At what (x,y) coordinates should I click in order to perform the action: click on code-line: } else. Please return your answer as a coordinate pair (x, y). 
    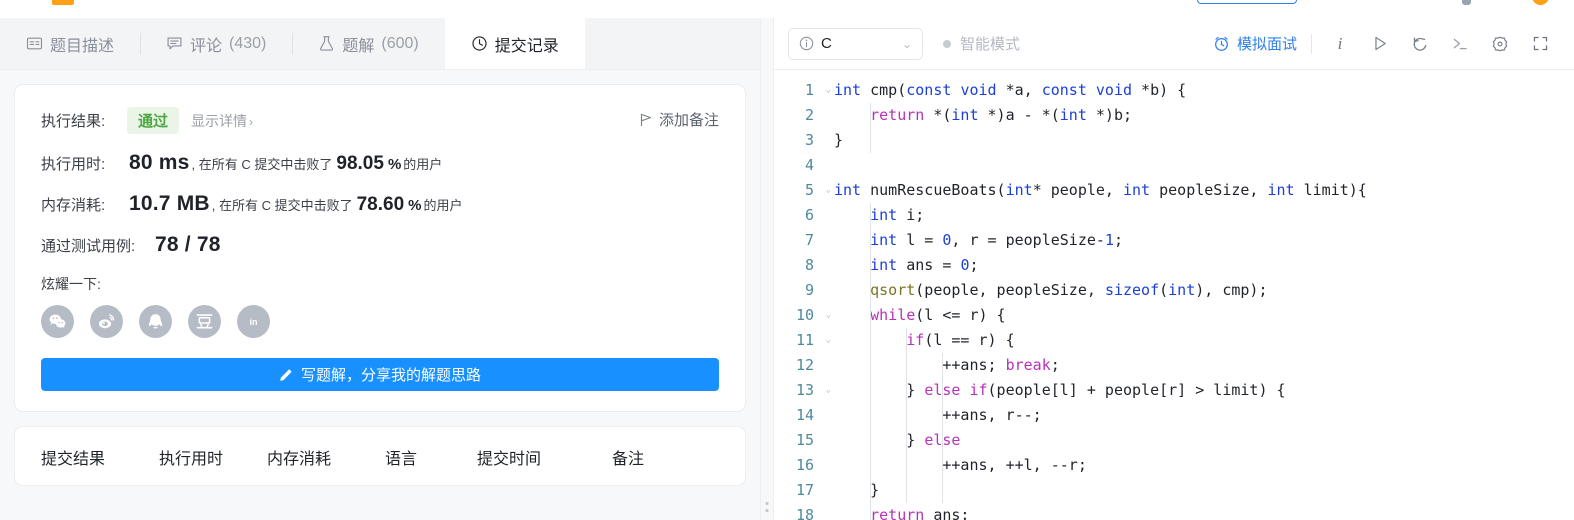
    Looking at the image, I should click on (1204, 440).